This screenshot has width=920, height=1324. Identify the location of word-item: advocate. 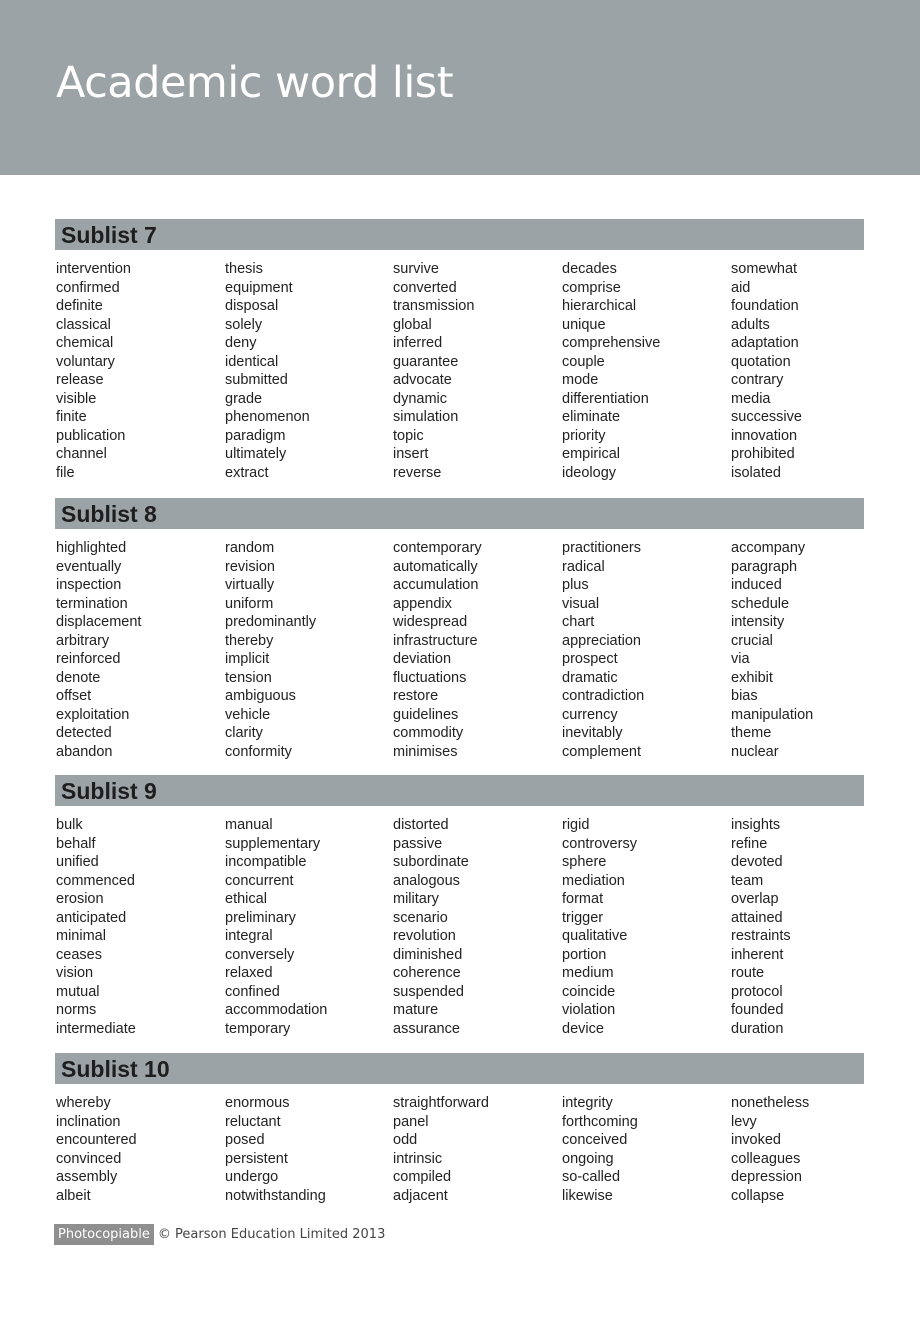
(422, 380).